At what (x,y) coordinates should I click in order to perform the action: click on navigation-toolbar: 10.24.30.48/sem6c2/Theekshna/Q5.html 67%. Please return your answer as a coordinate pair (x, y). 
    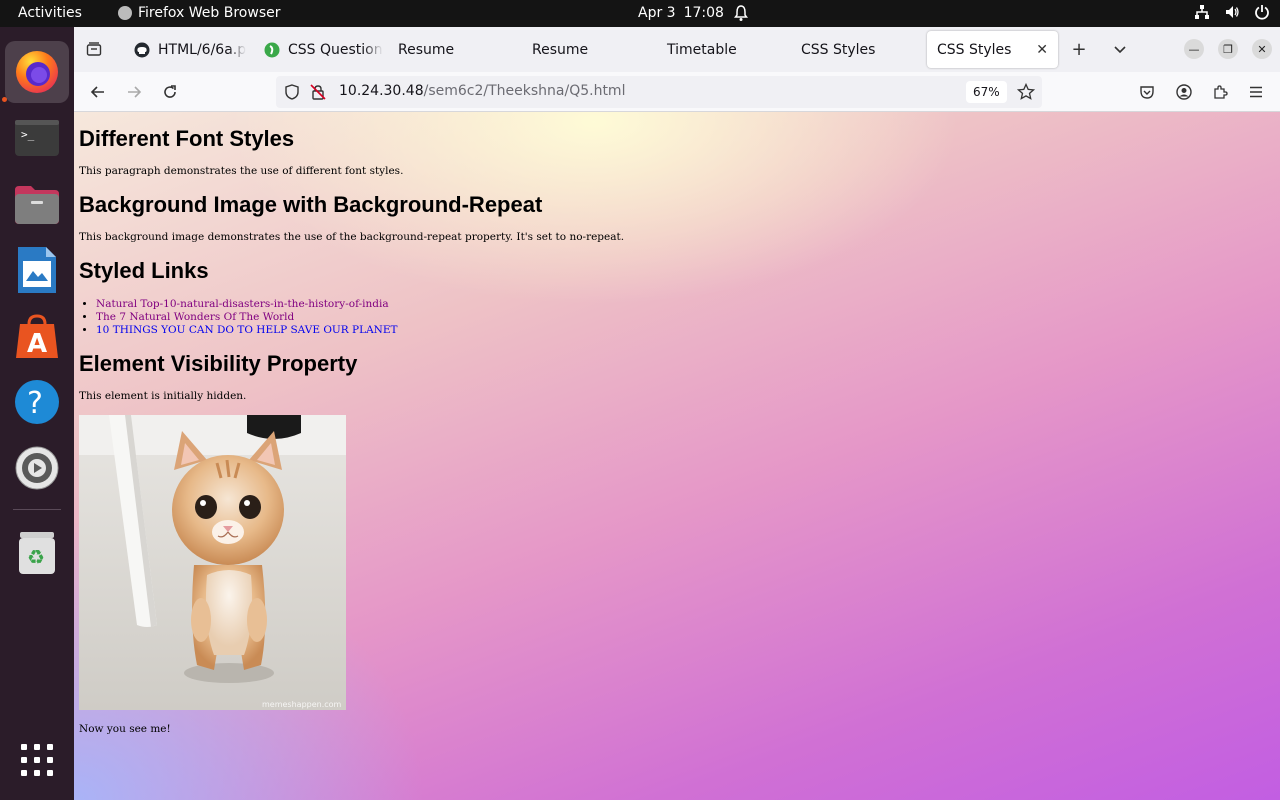
    Looking at the image, I should click on (677, 92).